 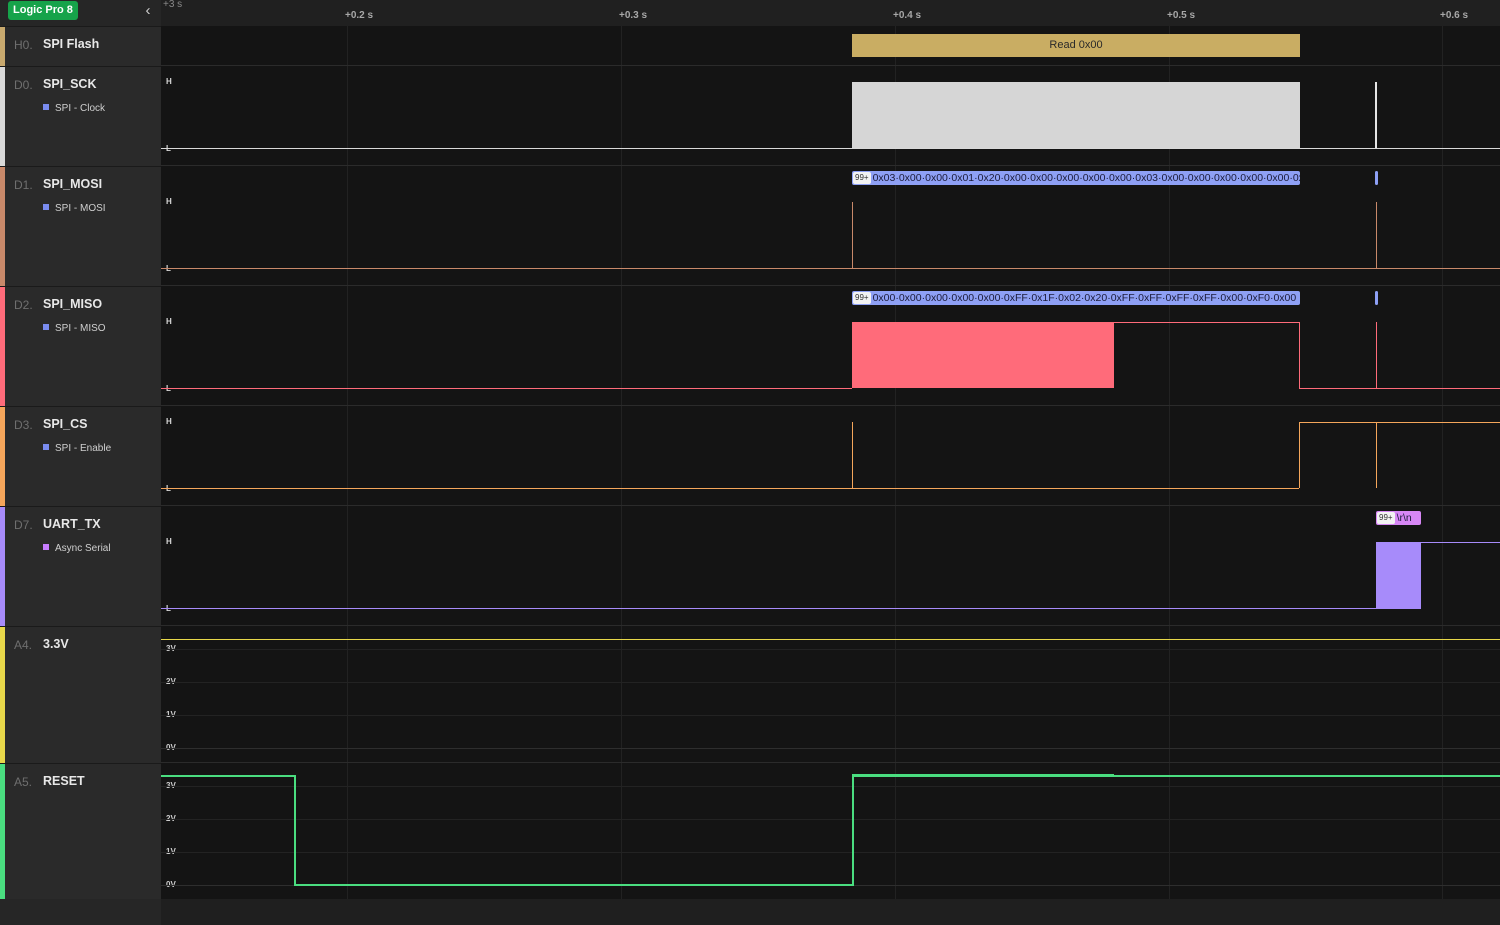 I want to click on uart-decoded-text: 99+ \r\n, so click(x=1398, y=518).